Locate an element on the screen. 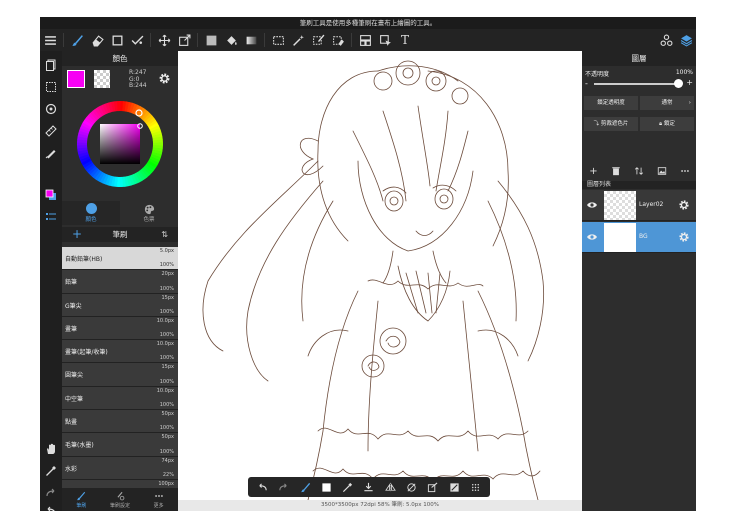  opacity-slider is located at coordinates (638, 84).